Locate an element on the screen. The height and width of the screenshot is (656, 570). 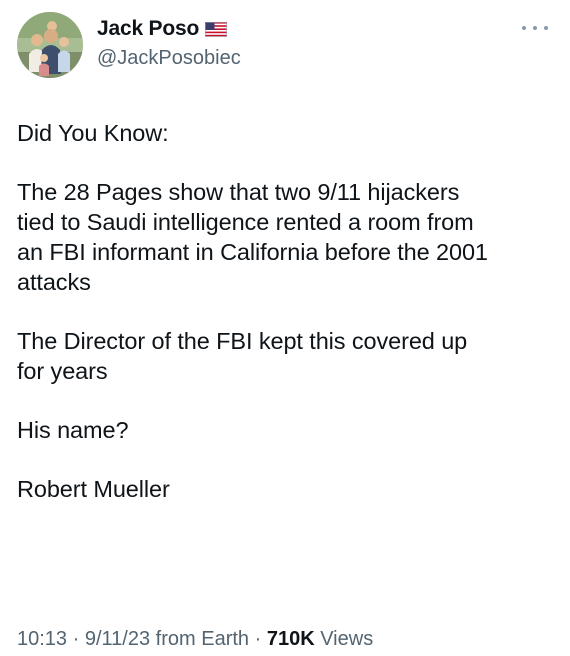
tweet-meta: 10:13 · 9/11/23 from Earth · 710K Views is located at coordinates (195, 639).